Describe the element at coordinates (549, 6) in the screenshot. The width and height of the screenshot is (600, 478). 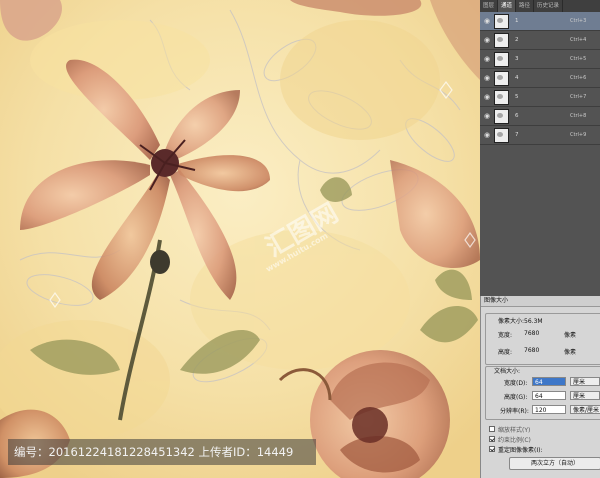
I see `tab-history: 历史记录` at that location.